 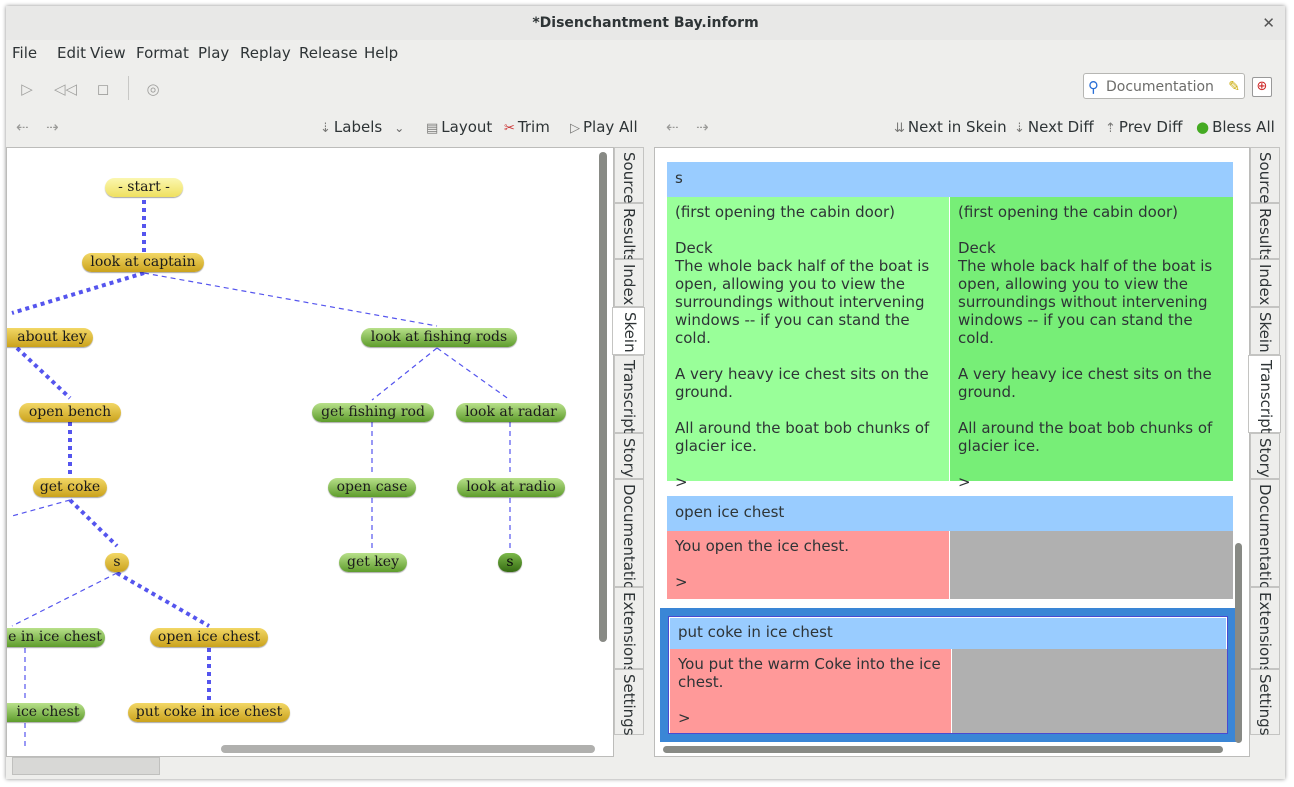 I want to click on skein-vertical-scrollbar, so click(x=603, y=397).